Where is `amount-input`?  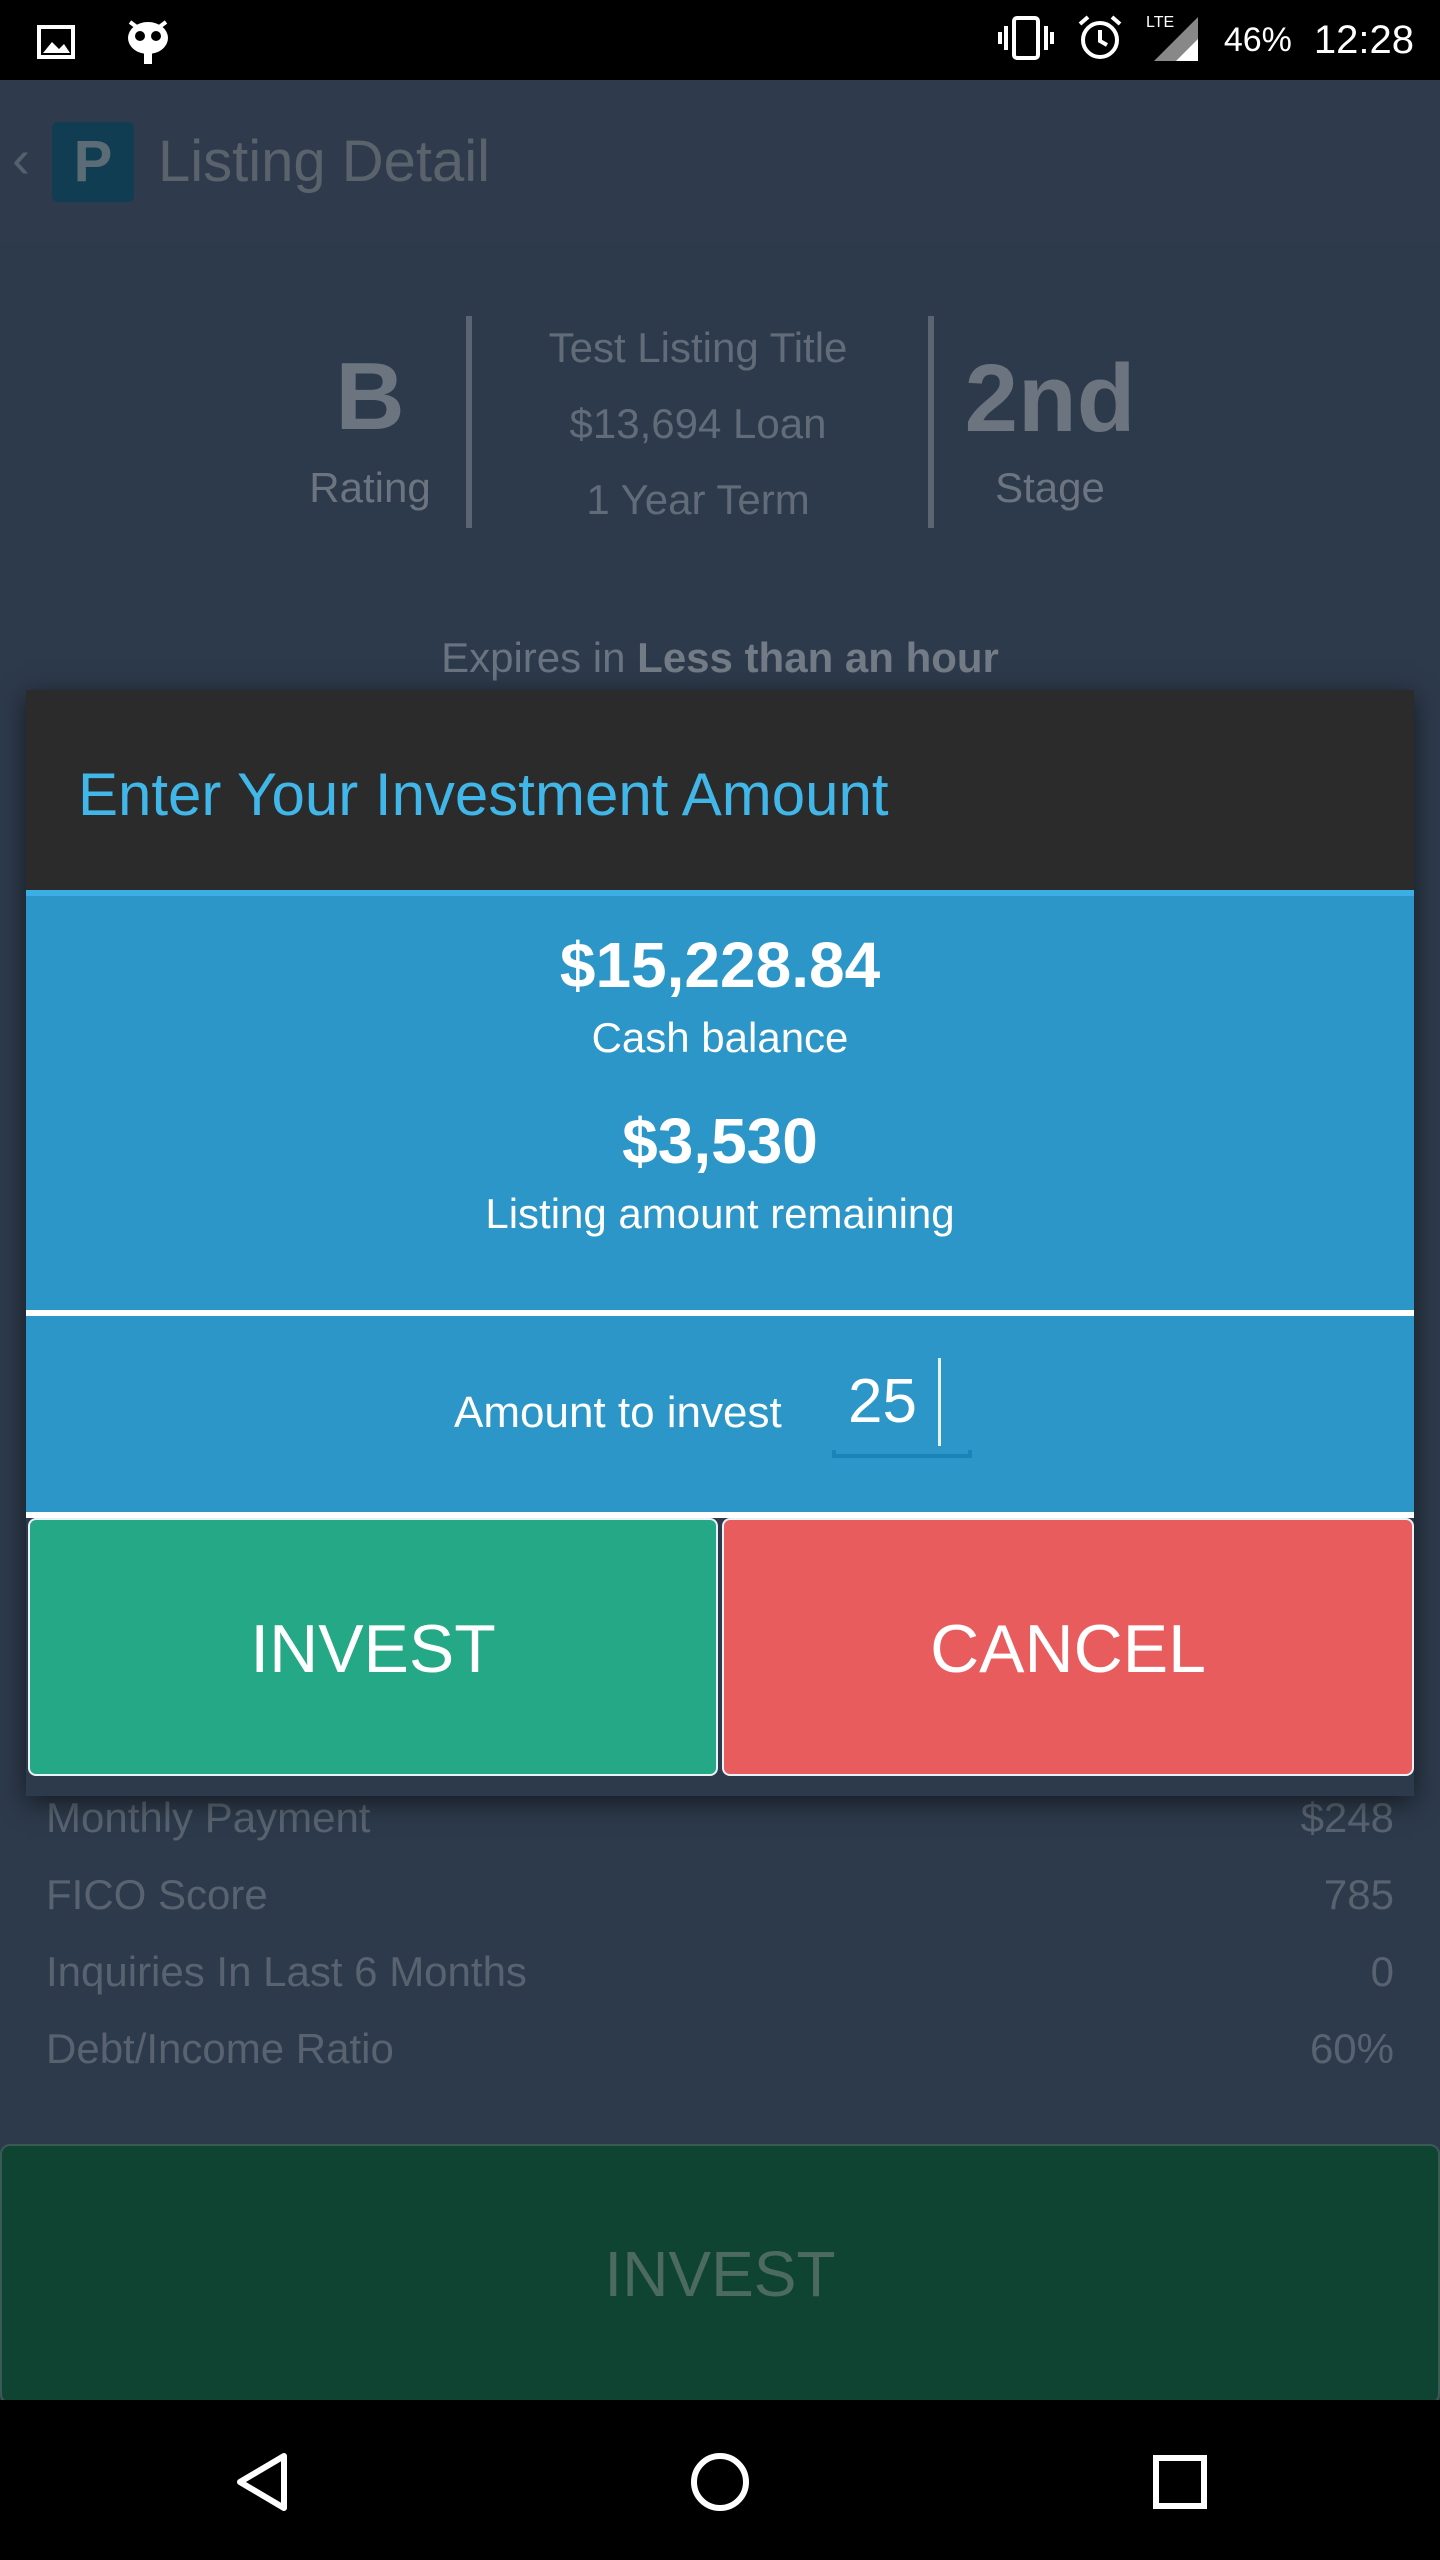 amount-input is located at coordinates (904, 1401).